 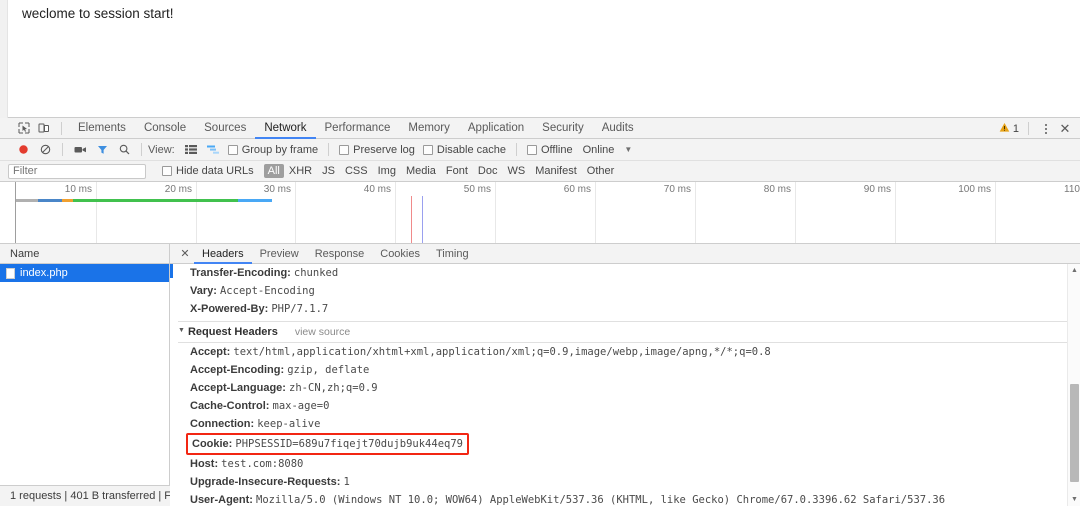 I want to click on close-icon: ✕, so click(x=1065, y=128).